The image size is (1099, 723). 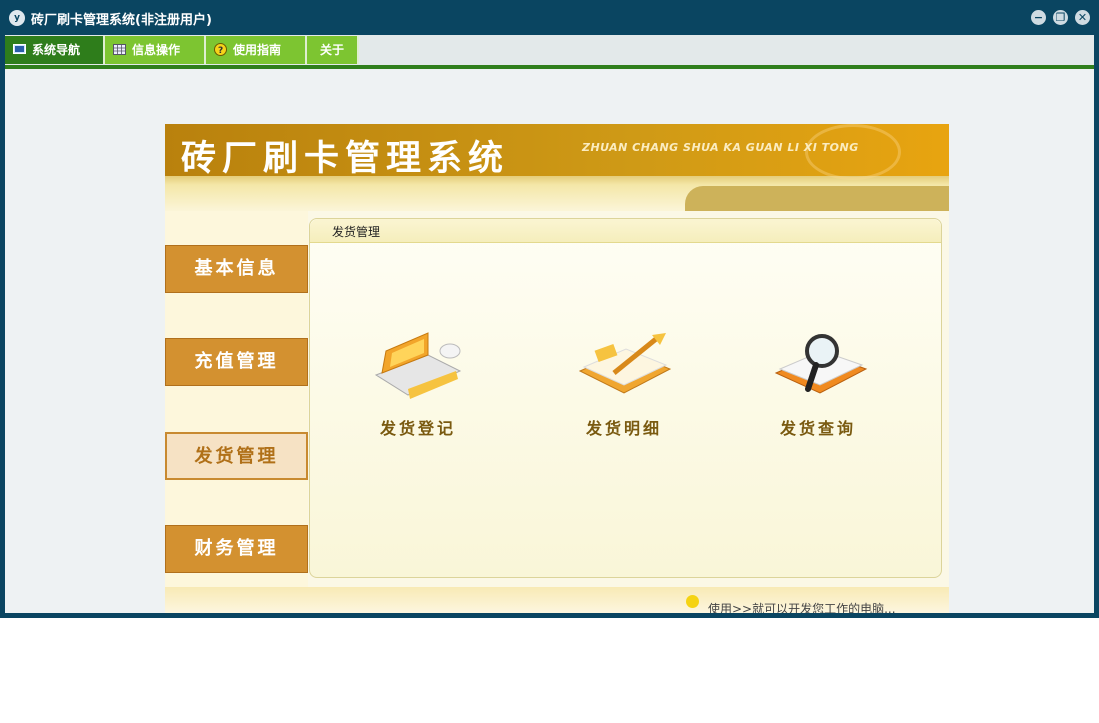 I want to click on menu-item-system-nav: 系统导航, so click(x=55, y=50).